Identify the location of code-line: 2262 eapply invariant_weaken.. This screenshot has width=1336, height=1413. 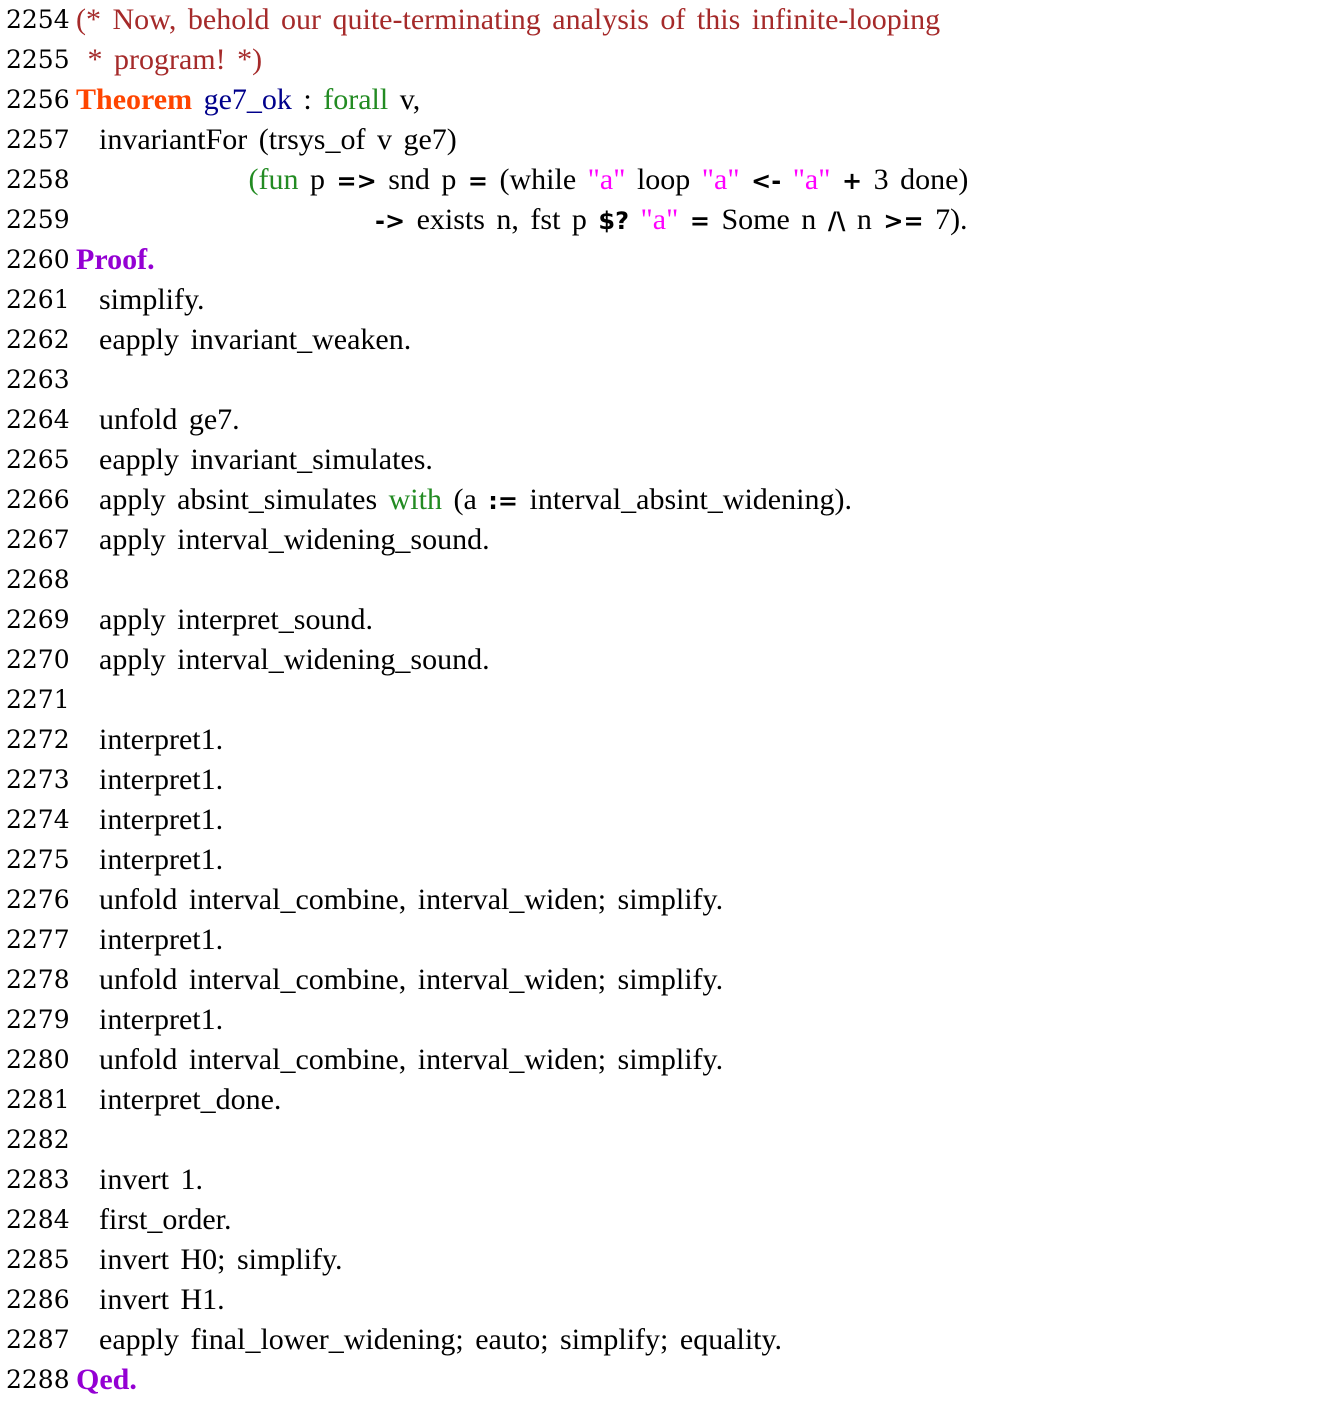
(668, 340).